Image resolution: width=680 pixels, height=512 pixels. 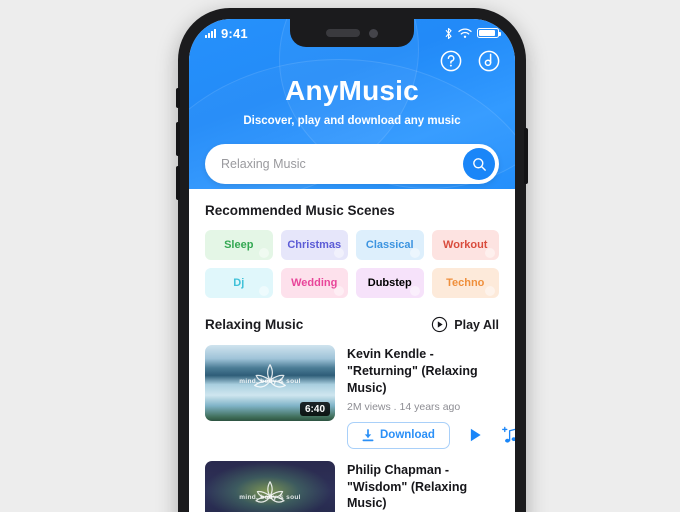 What do you see at coordinates (476, 324) in the screenshot?
I see `play-all-label: Play All` at bounding box center [476, 324].